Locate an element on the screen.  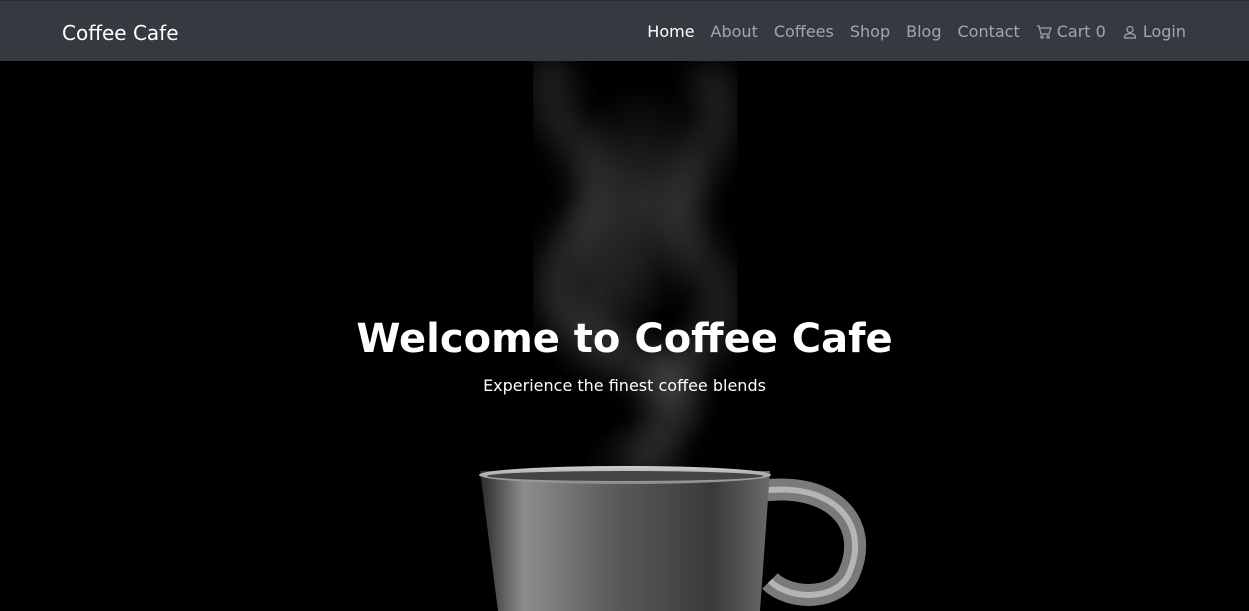
nav-home: Home is located at coordinates (670, 31).